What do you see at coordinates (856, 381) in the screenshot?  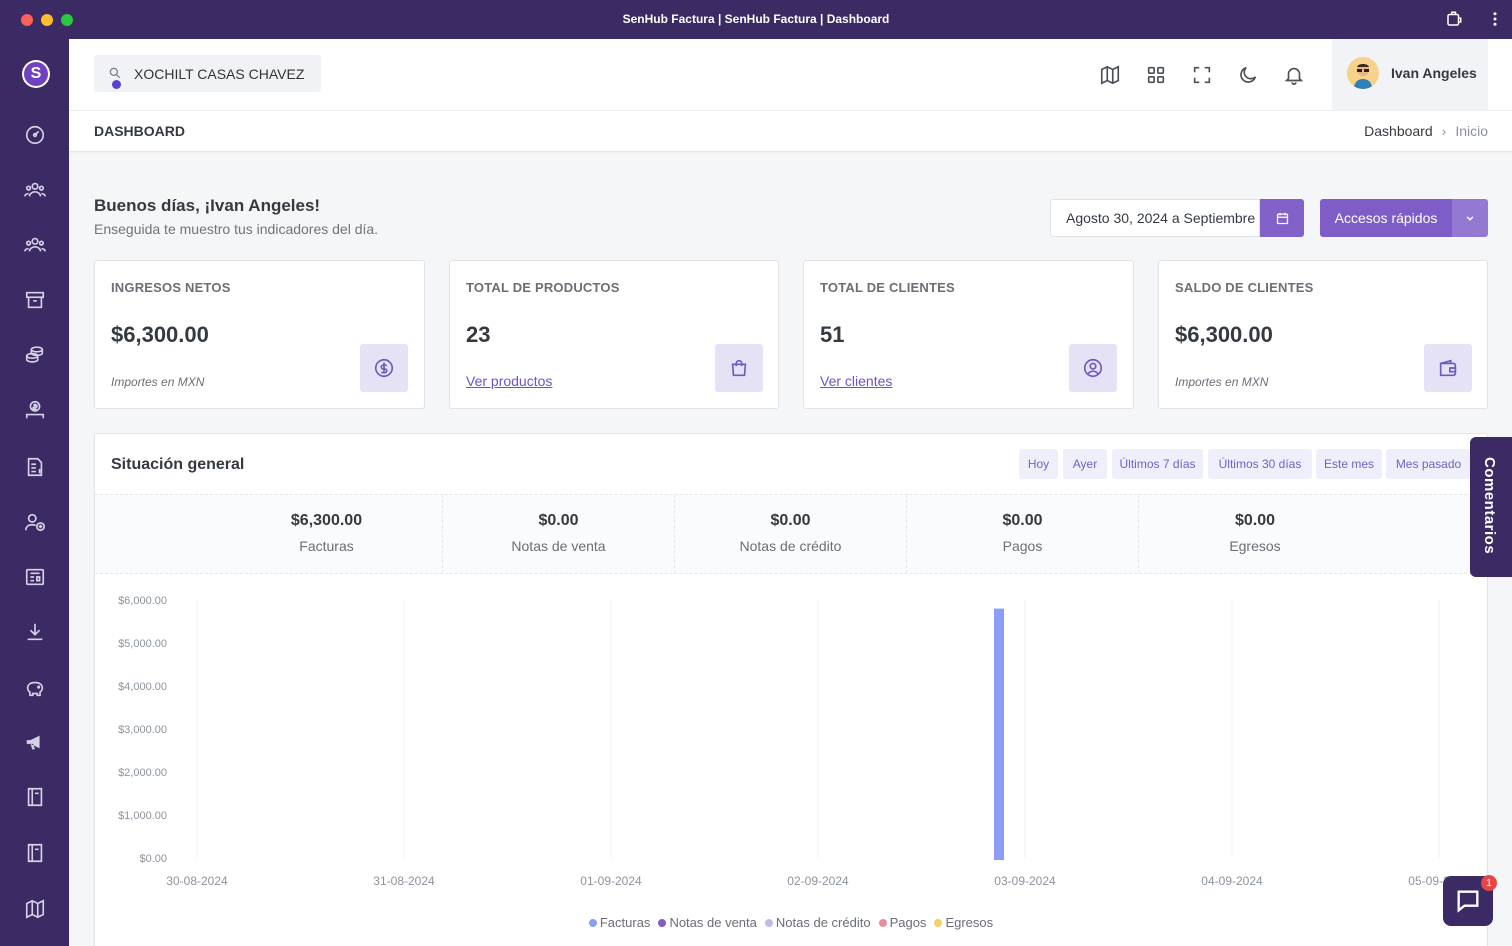 I see `view-clients-link: Ver clientes` at bounding box center [856, 381].